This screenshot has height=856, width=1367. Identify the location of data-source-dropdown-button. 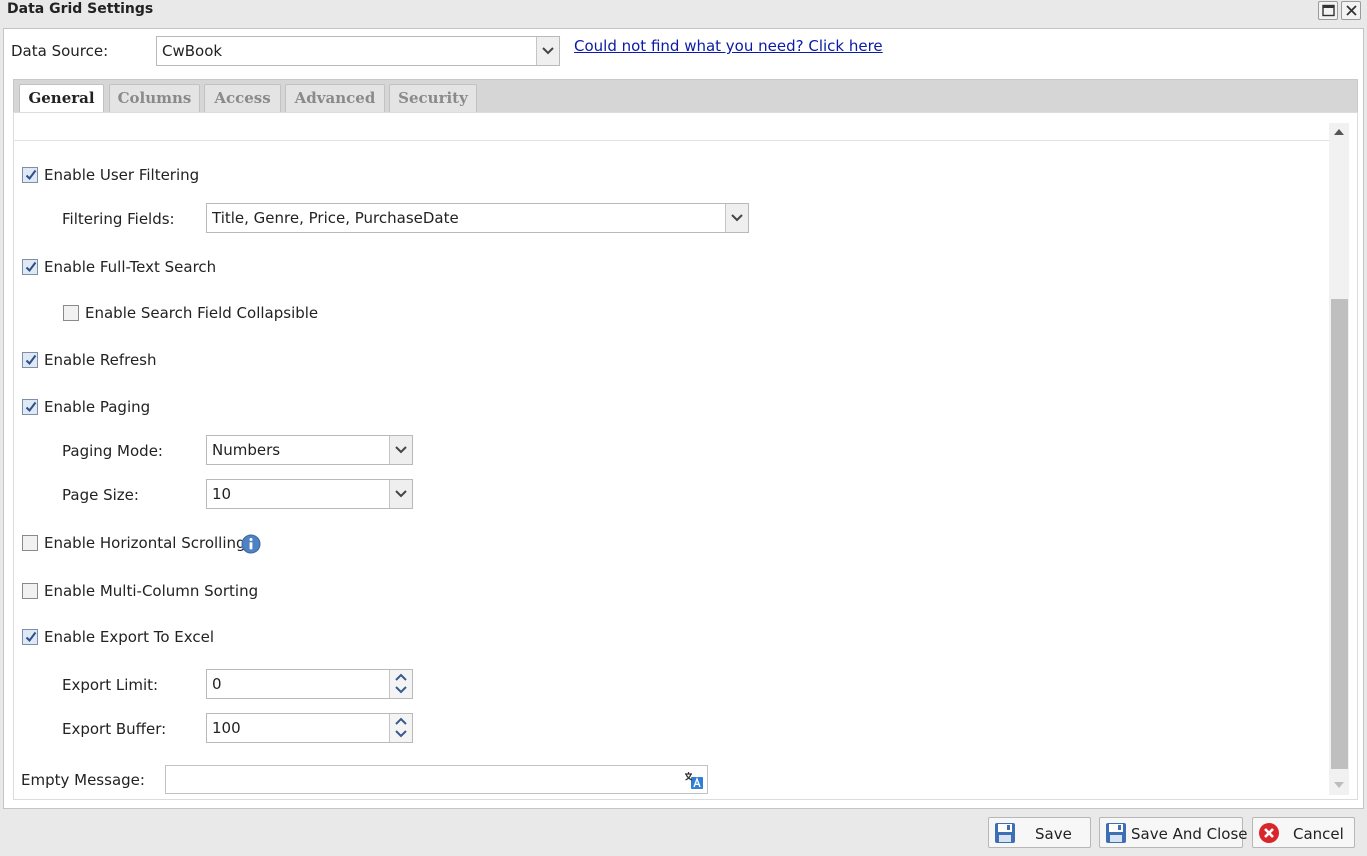
(547, 51).